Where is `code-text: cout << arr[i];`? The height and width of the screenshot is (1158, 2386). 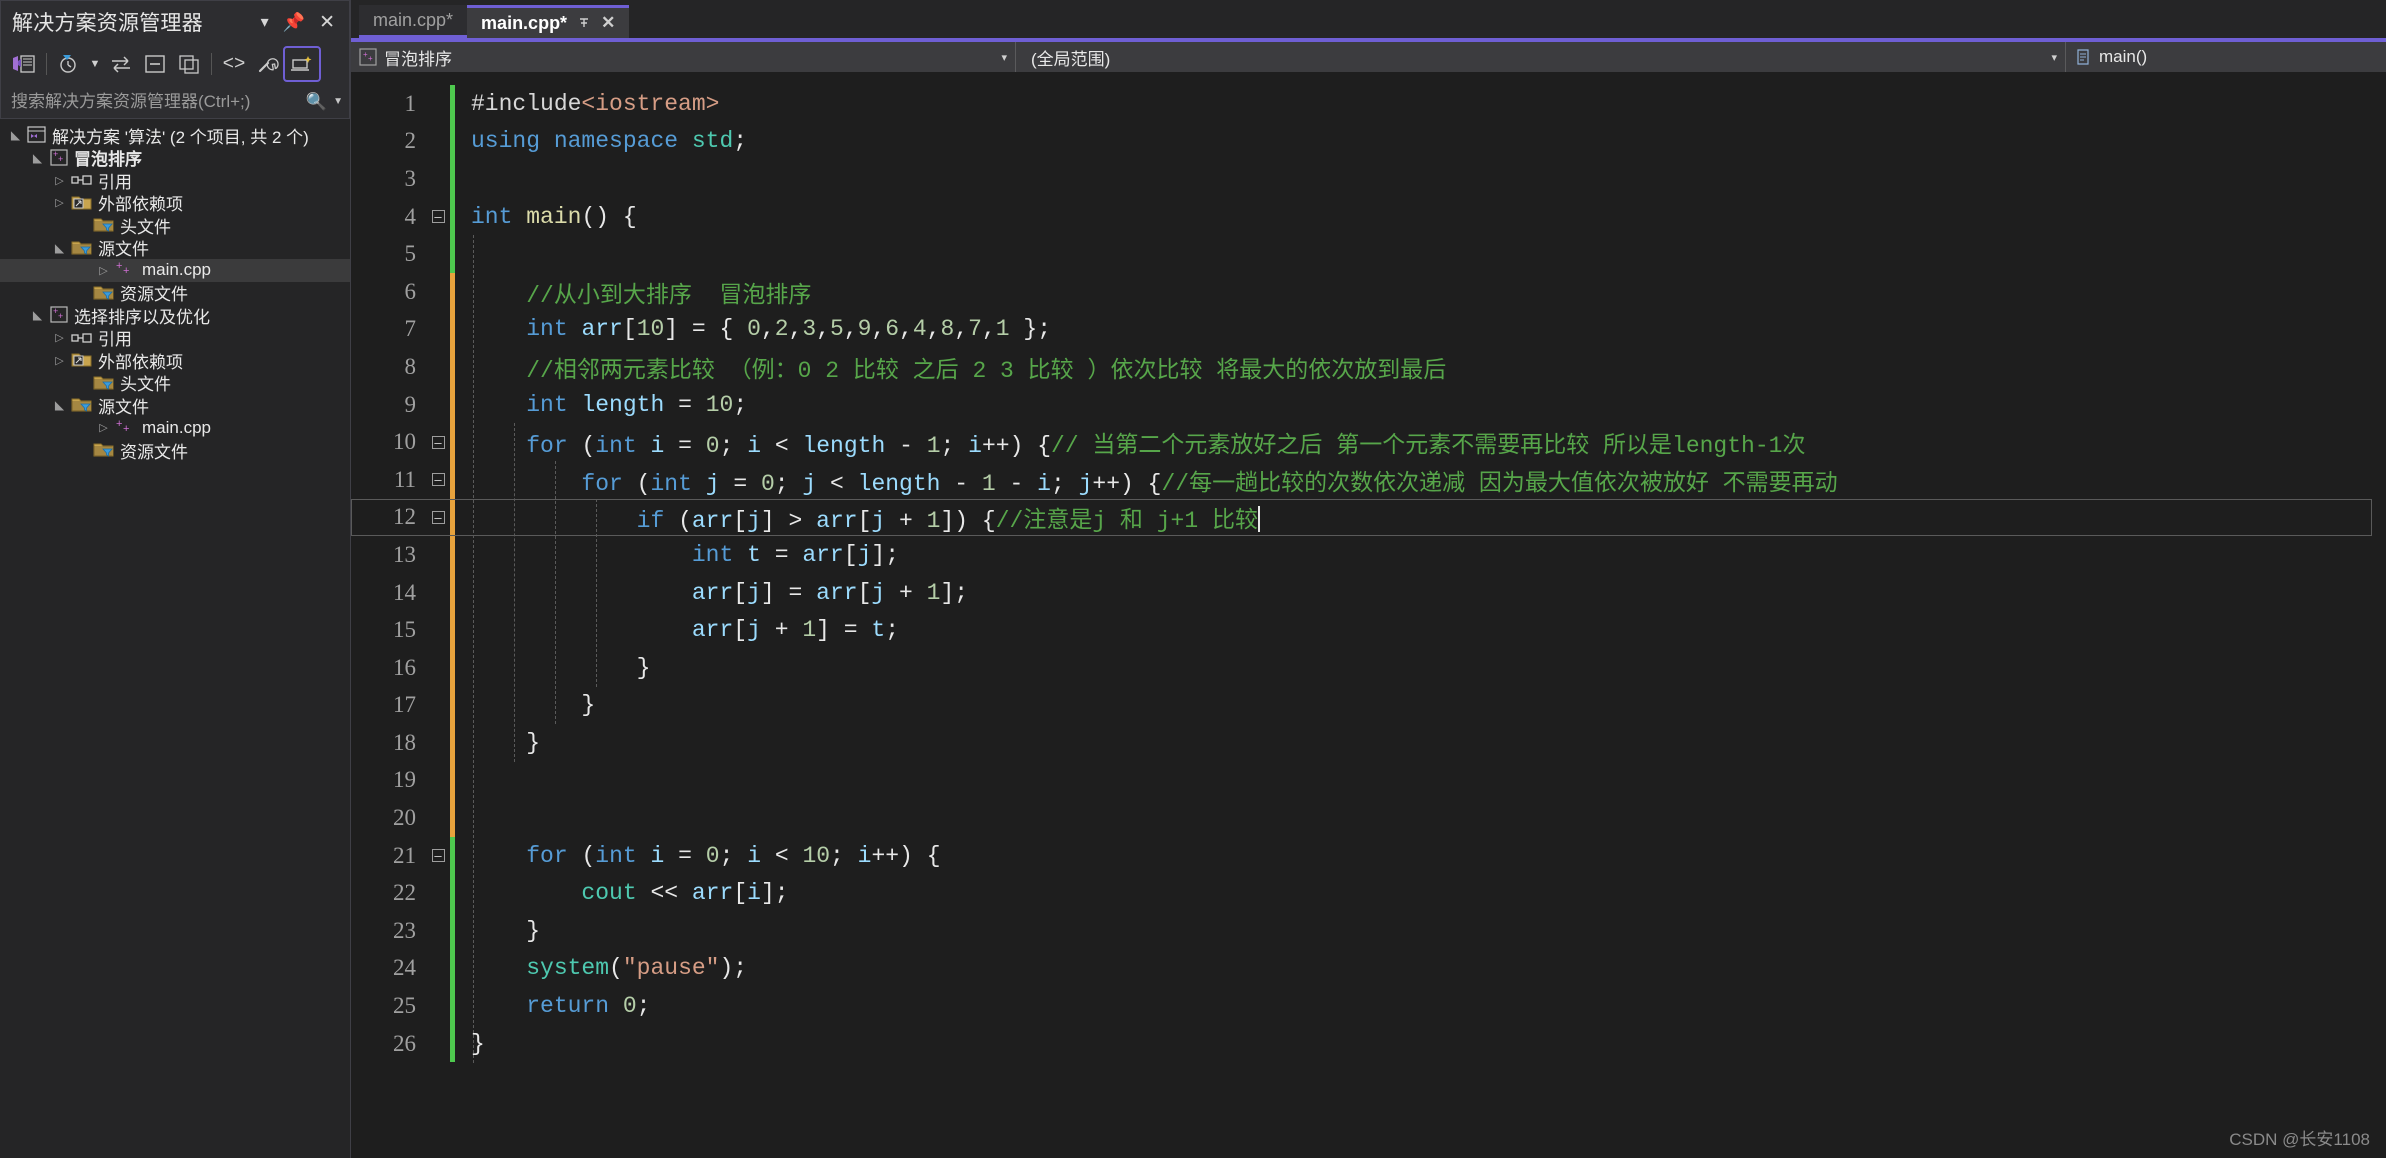
code-text: cout << arr[i]; is located at coordinates (1413, 893).